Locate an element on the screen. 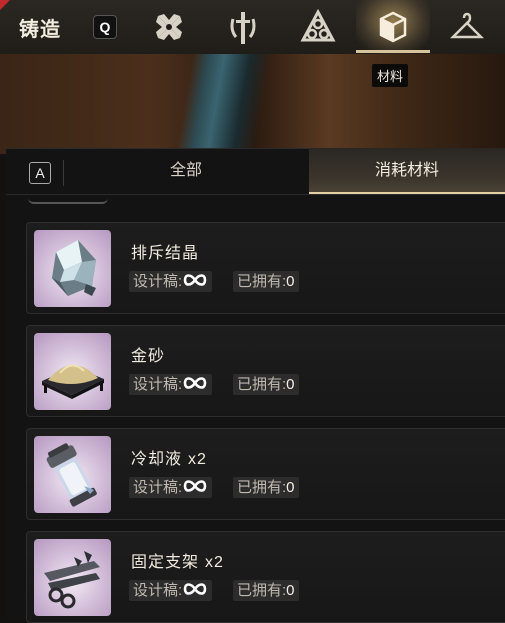 Image resolution: width=505 pixels, height=623 pixels. sword-shield-icon is located at coordinates (243, 27).